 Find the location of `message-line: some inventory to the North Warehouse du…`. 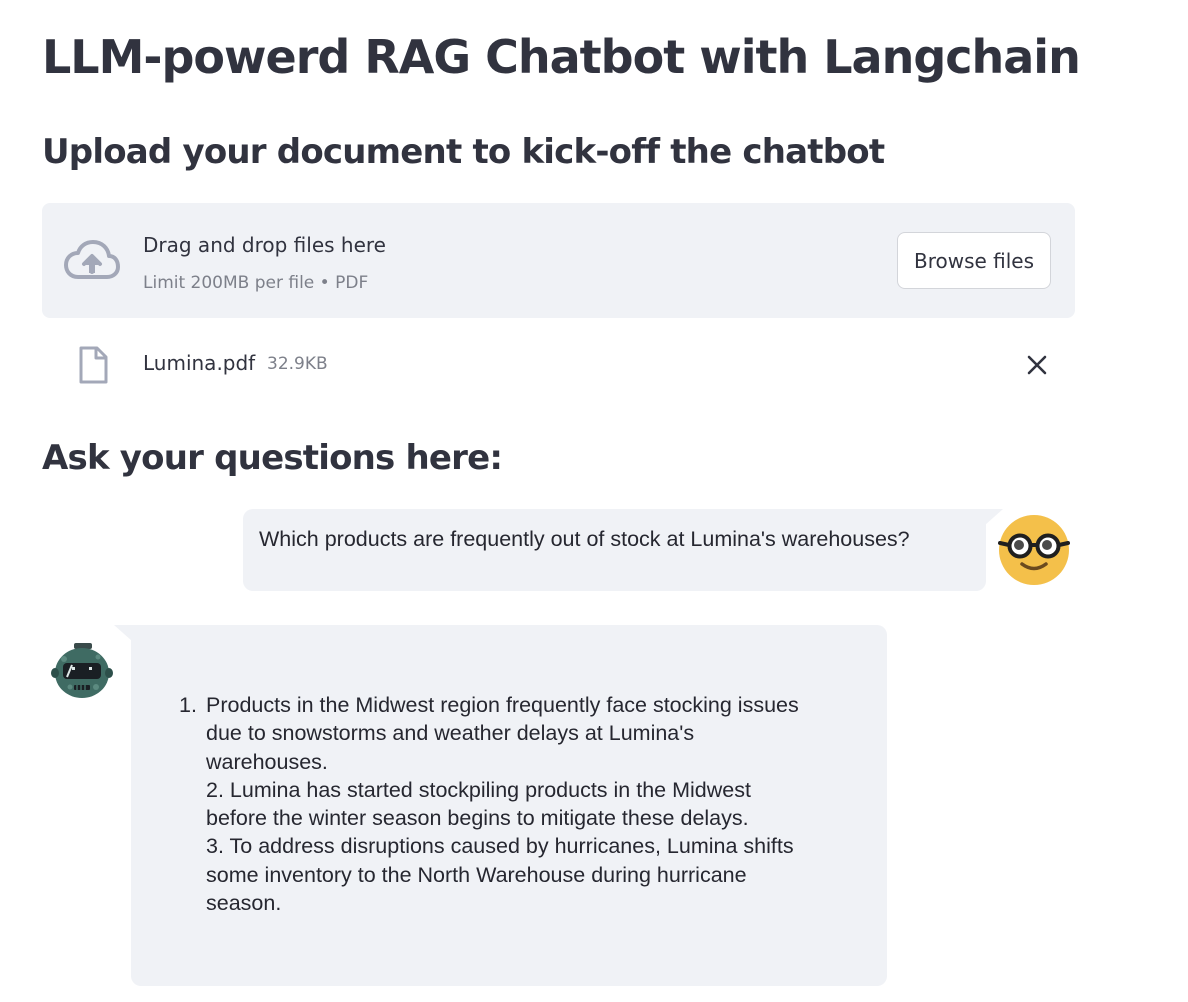

message-line: some inventory to the North Warehouse du… is located at coordinates (476, 874).